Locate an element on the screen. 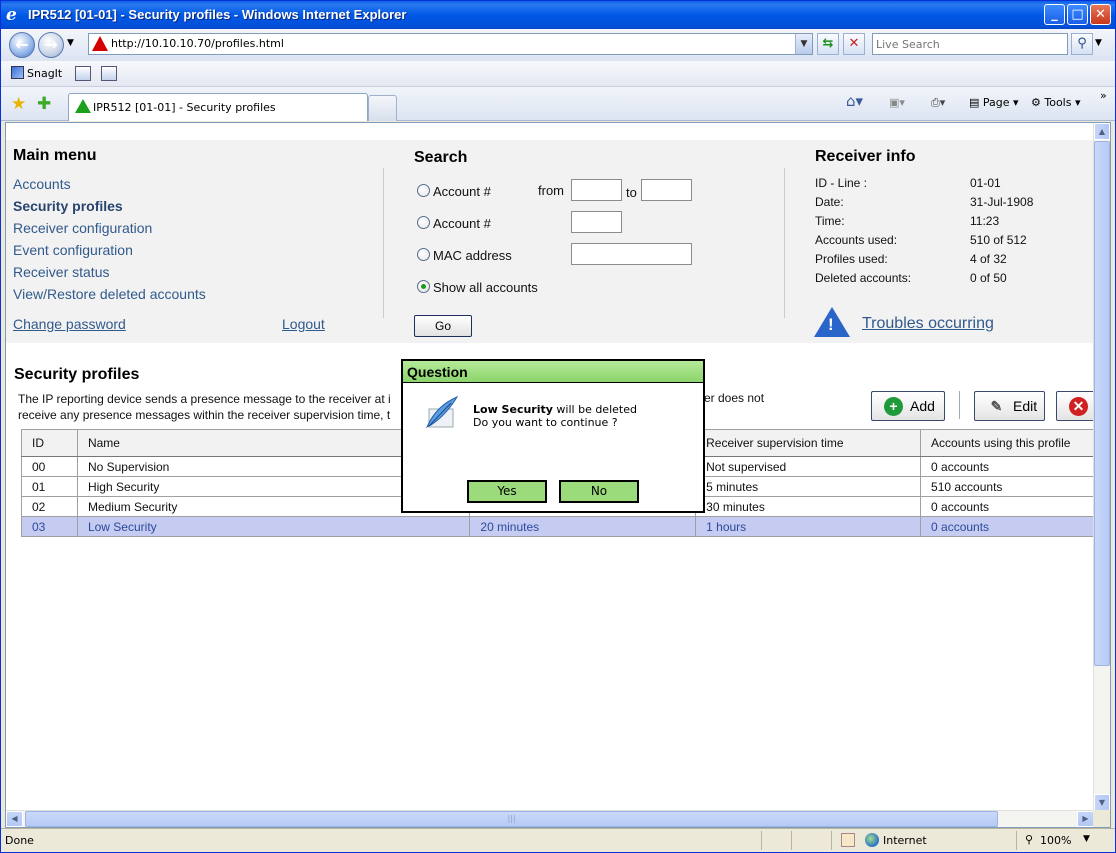 The image size is (1116, 853). cell-accounts: 0 accounts is located at coordinates (1007, 466).